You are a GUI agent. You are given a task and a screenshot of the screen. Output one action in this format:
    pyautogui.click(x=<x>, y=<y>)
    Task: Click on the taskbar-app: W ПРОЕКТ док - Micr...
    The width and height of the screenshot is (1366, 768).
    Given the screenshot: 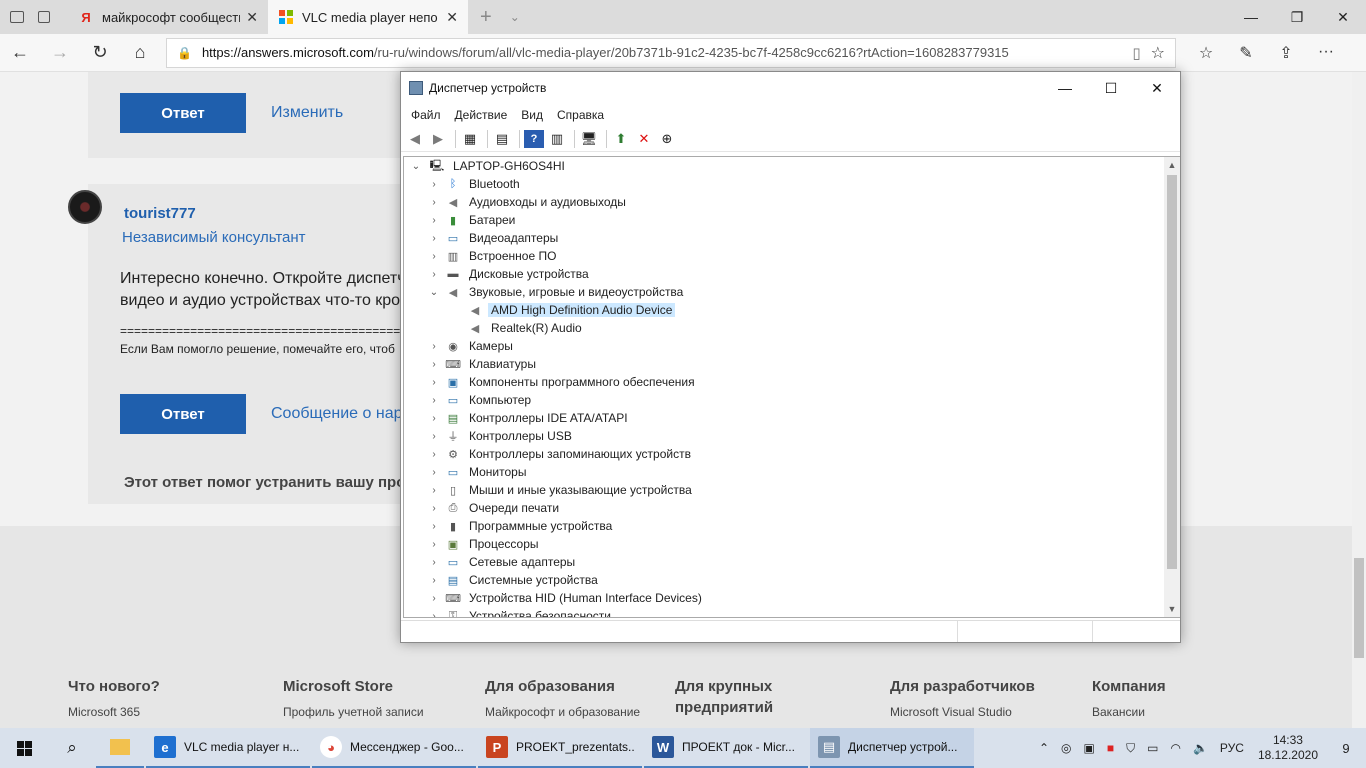 What is the action you would take?
    pyautogui.click(x=726, y=748)
    